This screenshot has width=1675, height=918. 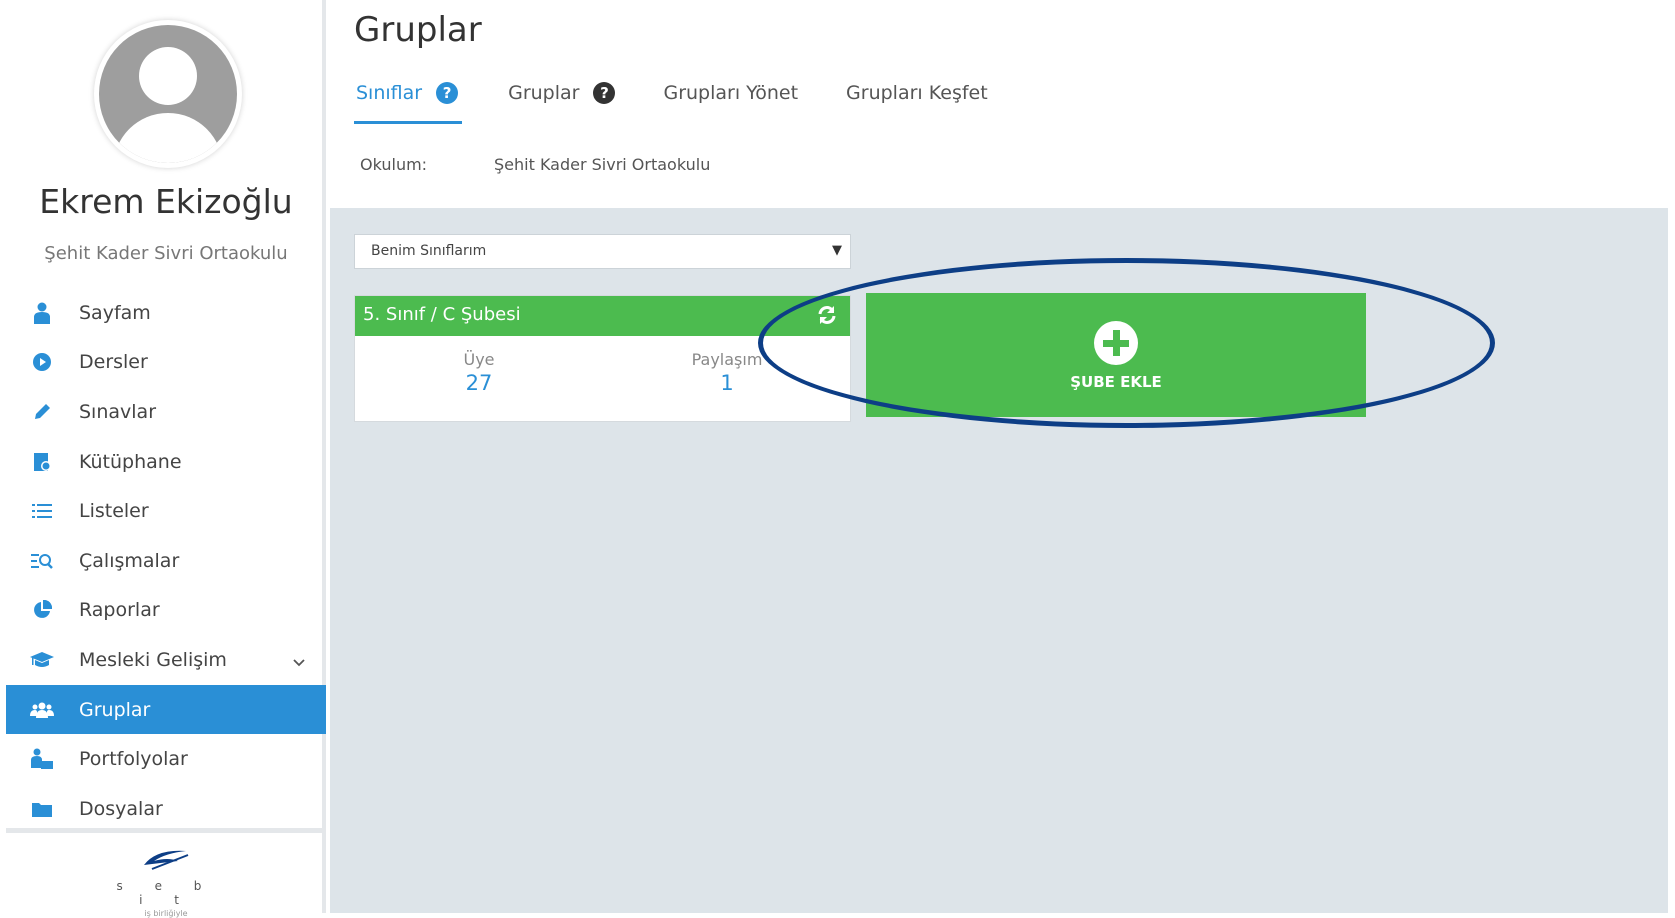 I want to click on page-title: Gruplar, so click(x=418, y=30).